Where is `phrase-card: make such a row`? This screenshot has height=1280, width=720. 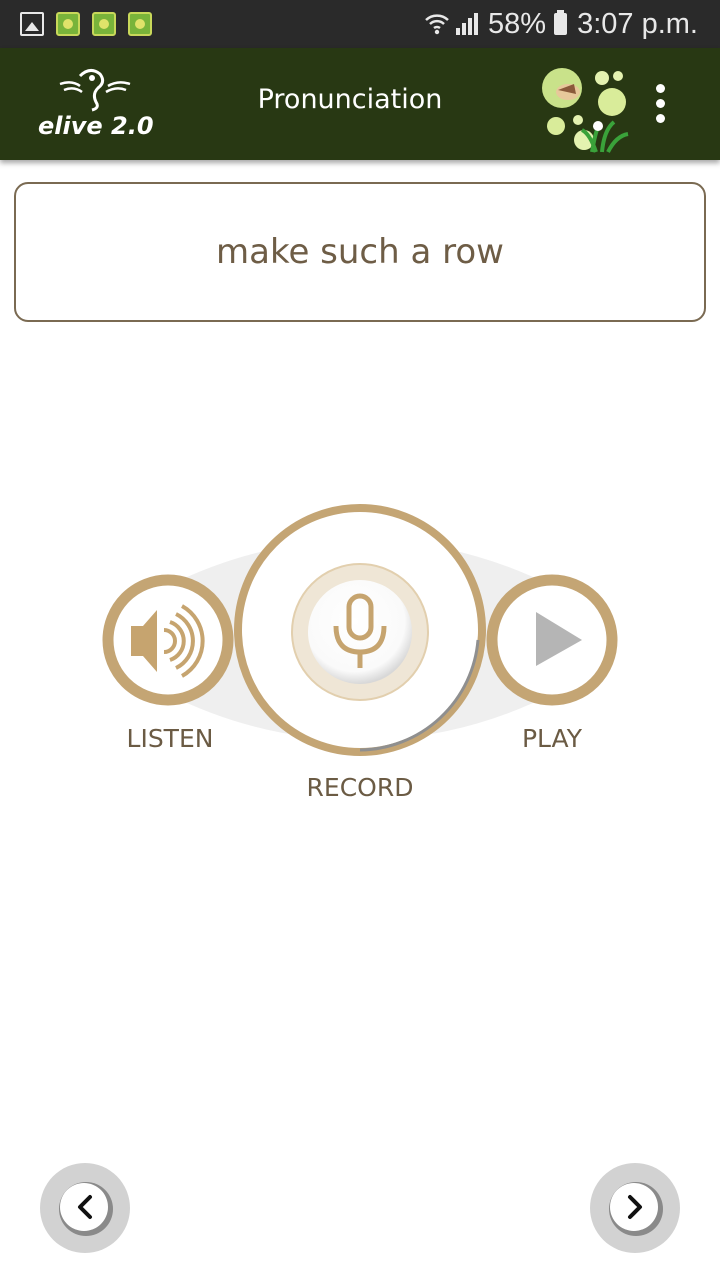 phrase-card: make such a row is located at coordinates (360, 252).